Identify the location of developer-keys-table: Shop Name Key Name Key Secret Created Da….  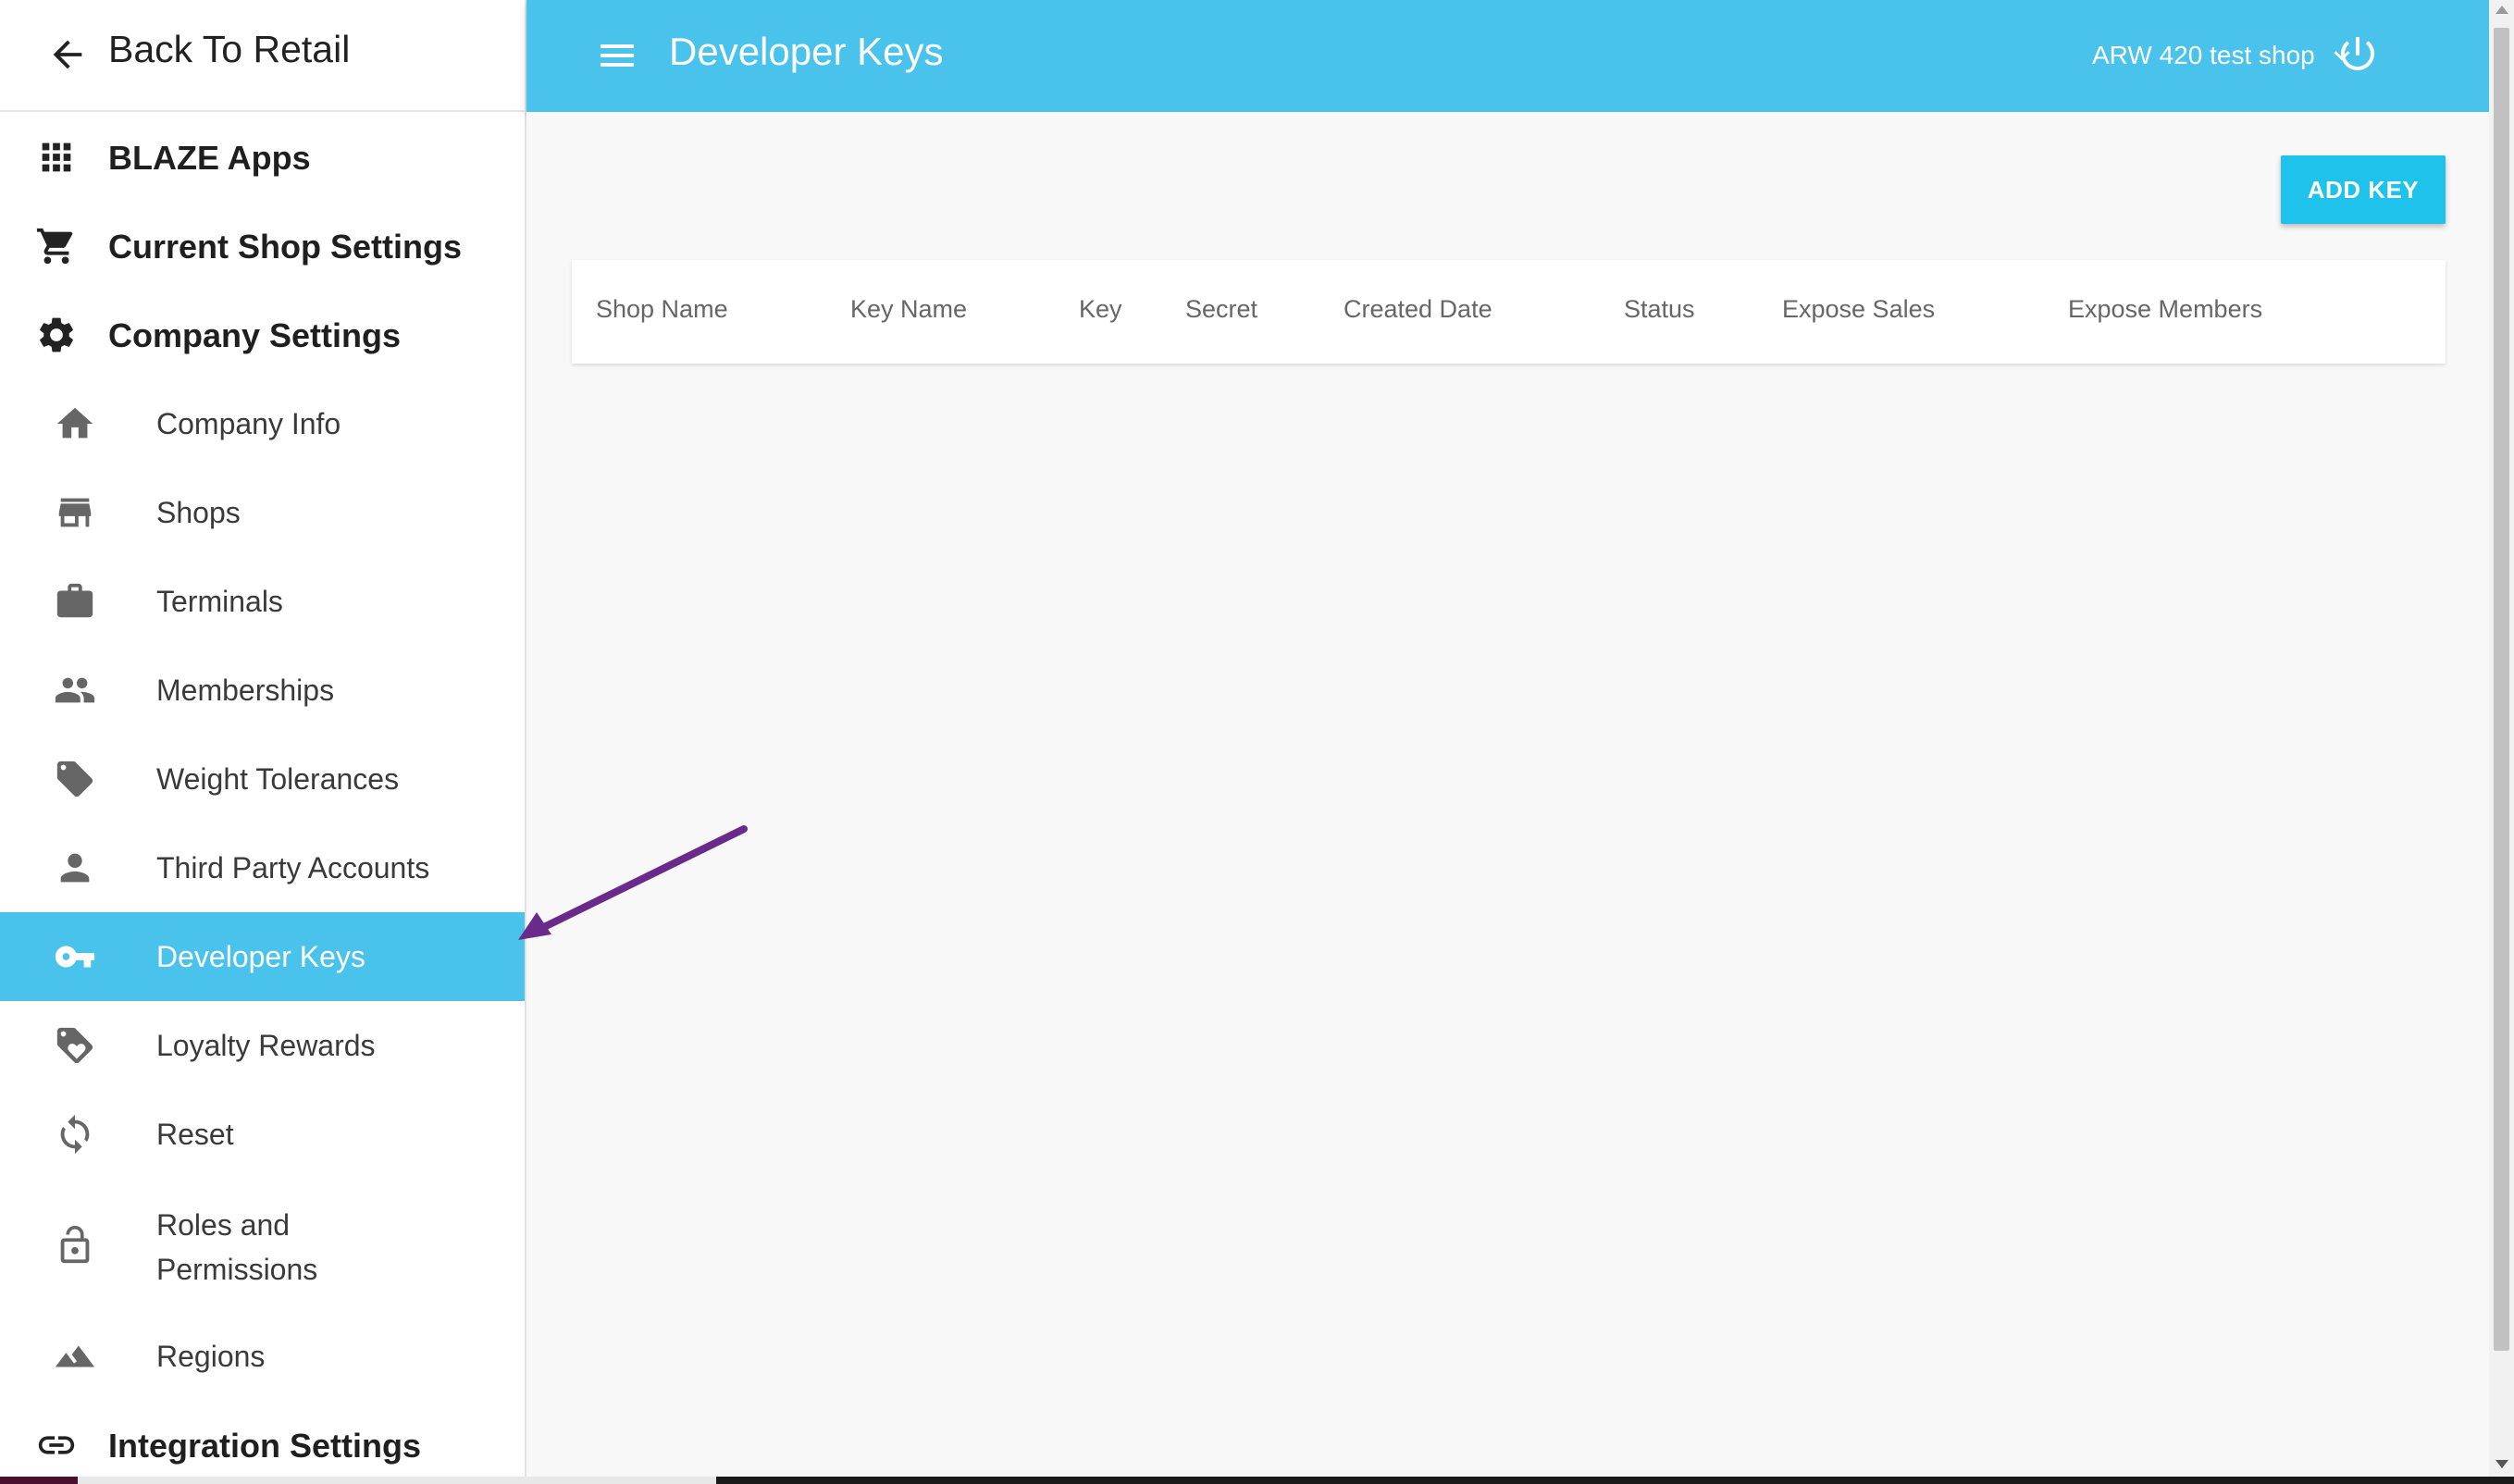
(1509, 312).